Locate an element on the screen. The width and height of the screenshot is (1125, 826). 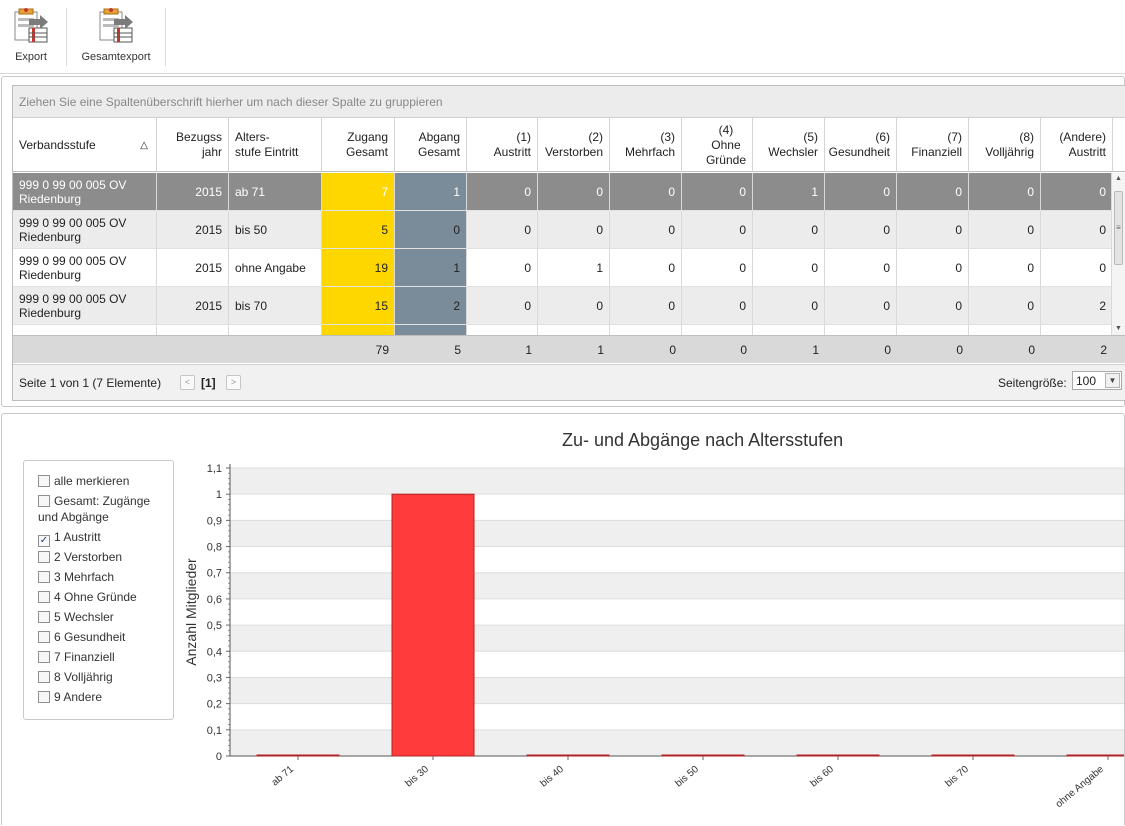
column-header-volljaehrig: (8) Volljährig is located at coordinates (1005, 145).